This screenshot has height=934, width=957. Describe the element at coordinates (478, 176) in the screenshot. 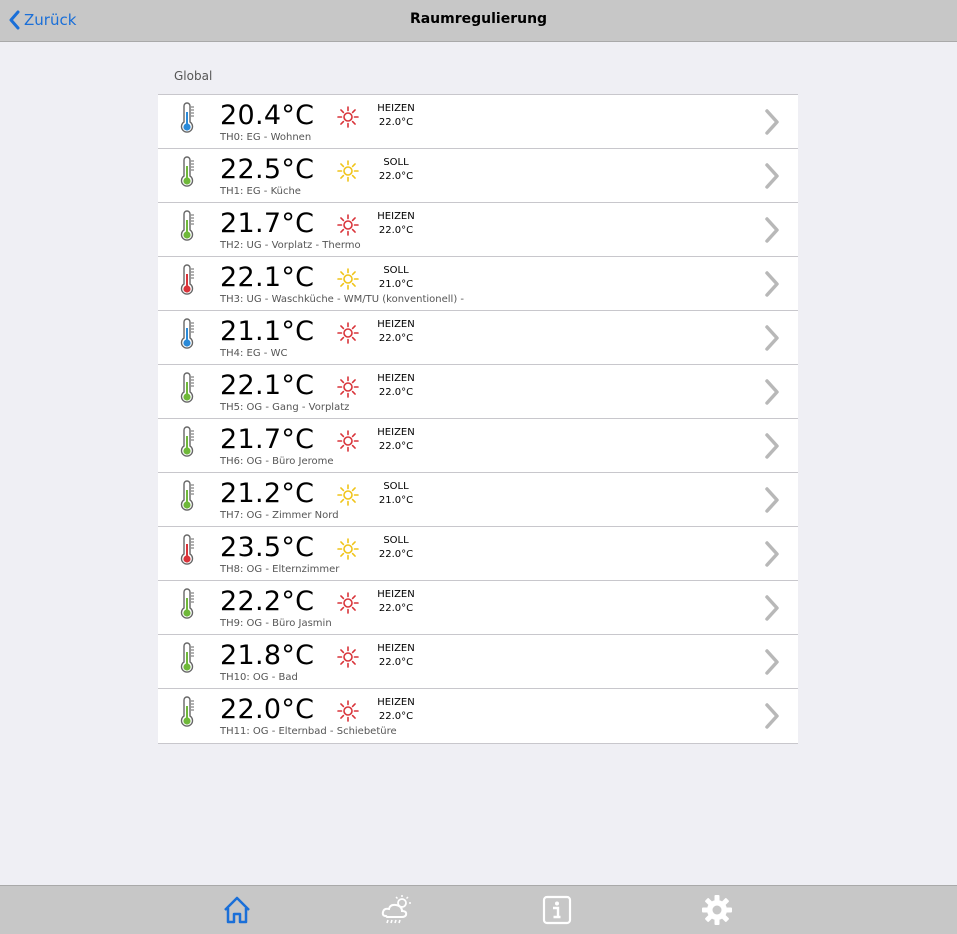

I see `thermostat-row: 22.5°C TH1: EG - Küche SOLL 22.0°C` at that location.